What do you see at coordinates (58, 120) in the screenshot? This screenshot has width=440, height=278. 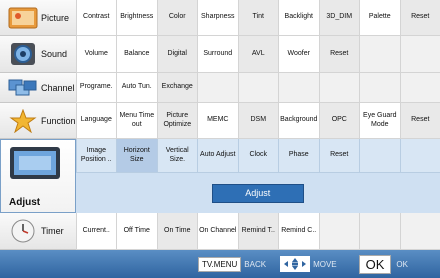 I see `category-label: Function` at bounding box center [58, 120].